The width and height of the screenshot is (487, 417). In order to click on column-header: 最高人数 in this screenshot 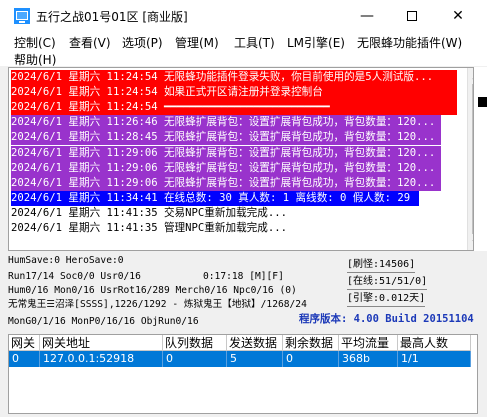, I will do `click(434, 343)`.